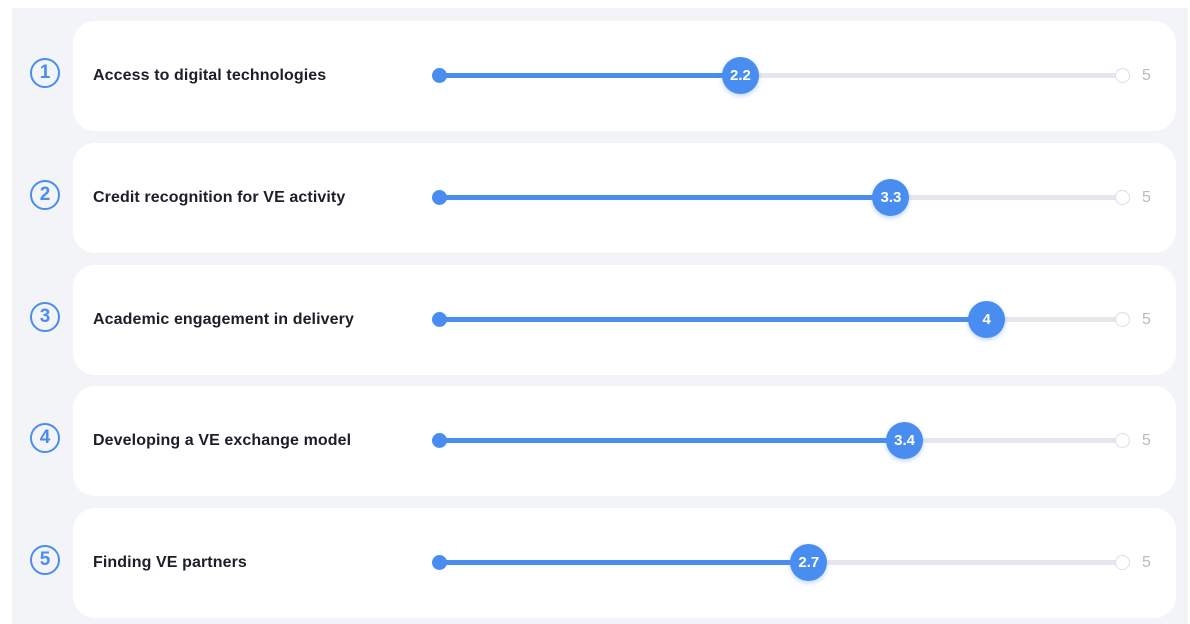 The height and width of the screenshot is (624, 1190). What do you see at coordinates (891, 197) in the screenshot?
I see `slider-thumb: 3.3` at bounding box center [891, 197].